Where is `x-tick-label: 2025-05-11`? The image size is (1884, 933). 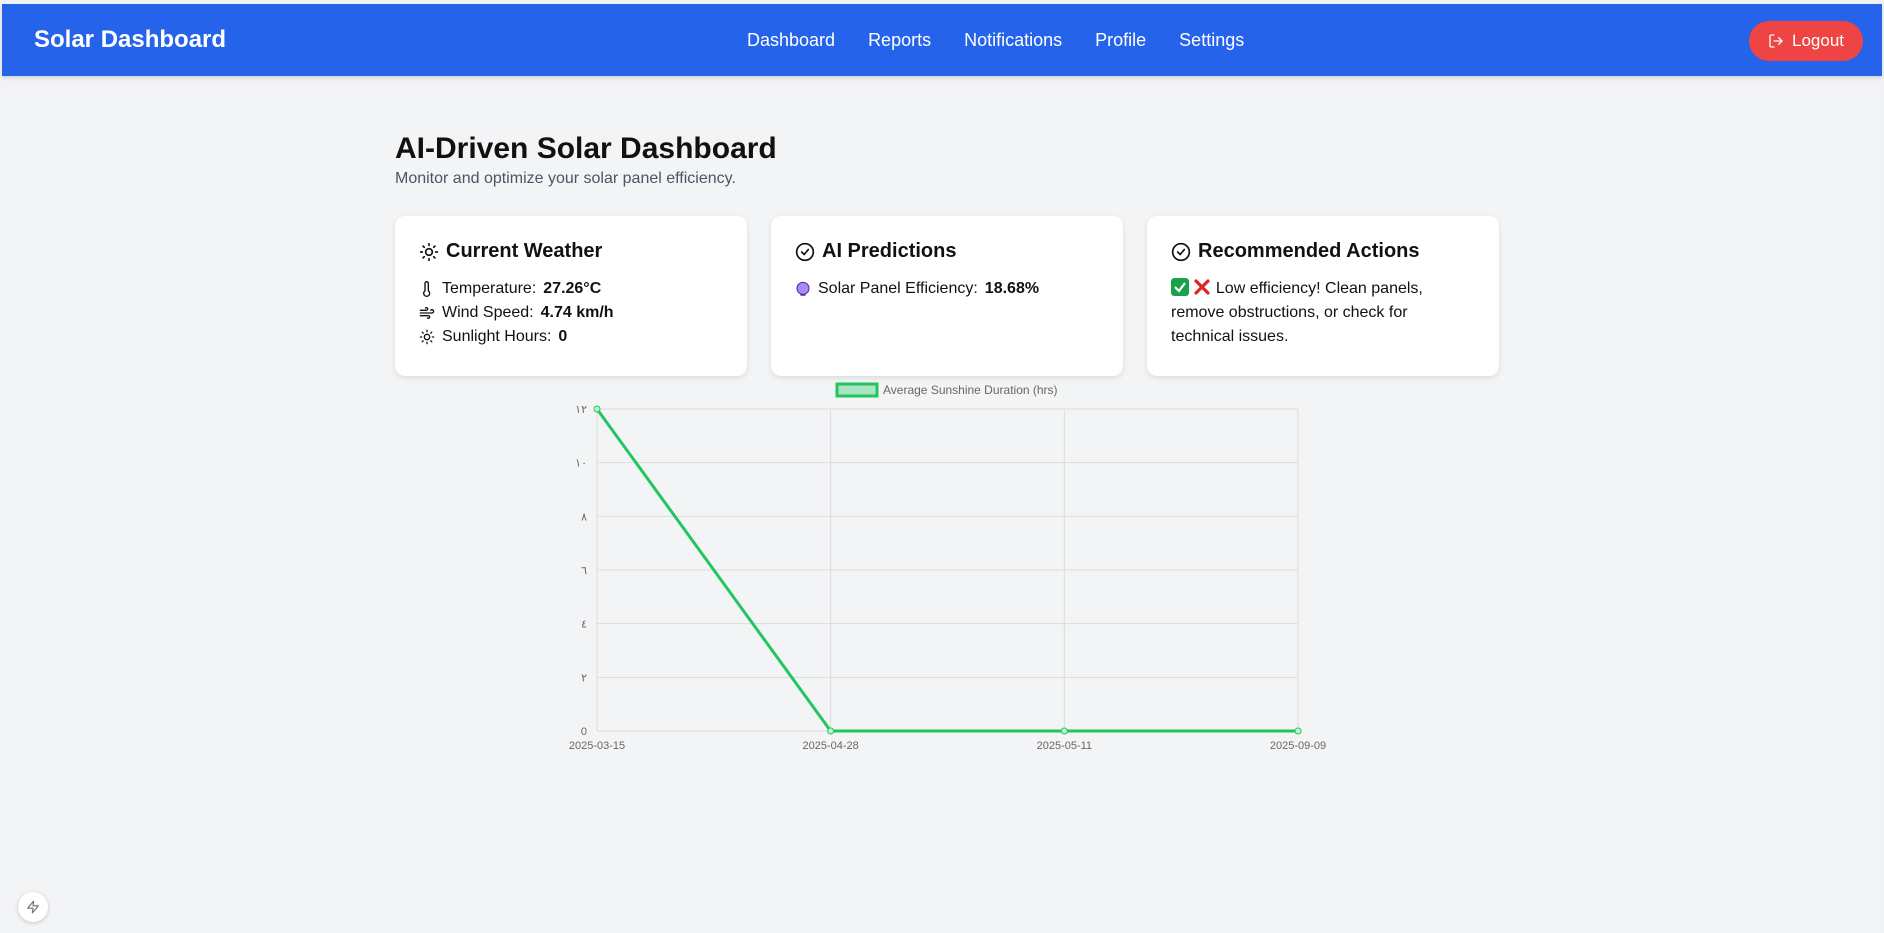
x-tick-label: 2025-05-11 is located at coordinates (1064, 746).